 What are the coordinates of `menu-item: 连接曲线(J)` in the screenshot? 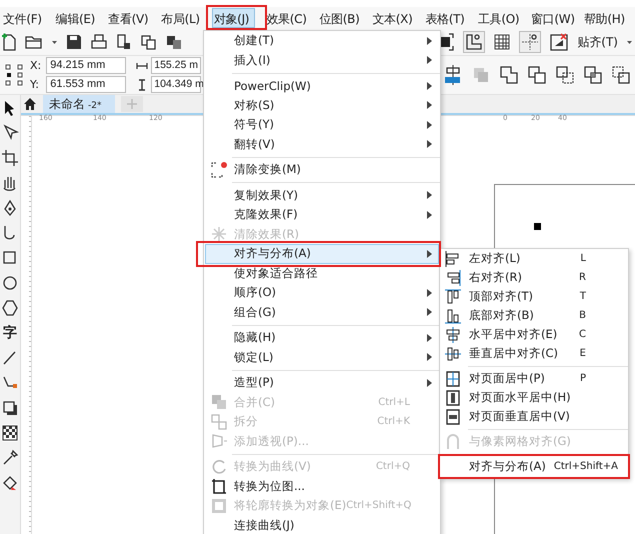 It's located at (322, 525).